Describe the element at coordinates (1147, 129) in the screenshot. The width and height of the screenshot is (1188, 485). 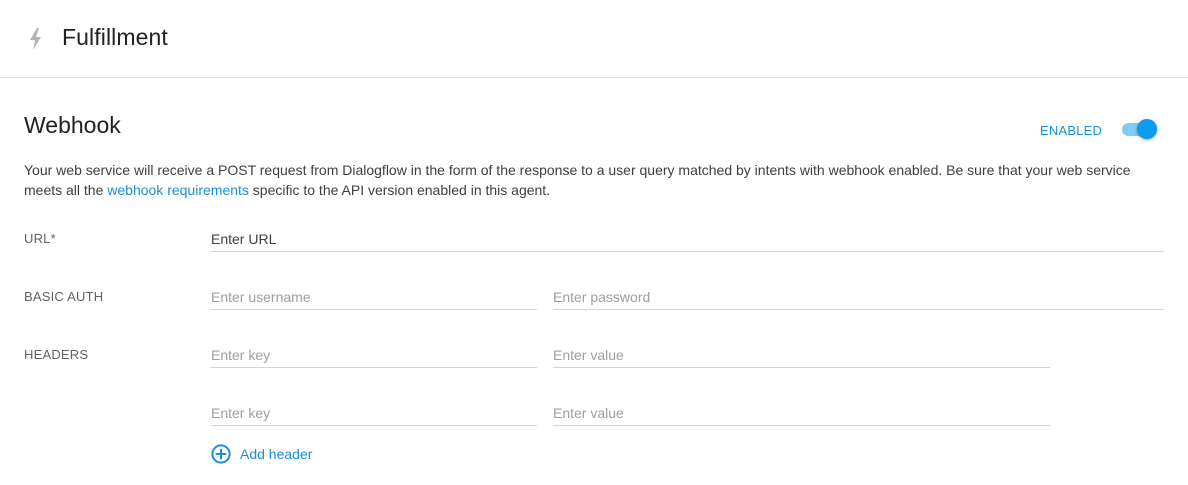
I see `toggle-knob` at that location.